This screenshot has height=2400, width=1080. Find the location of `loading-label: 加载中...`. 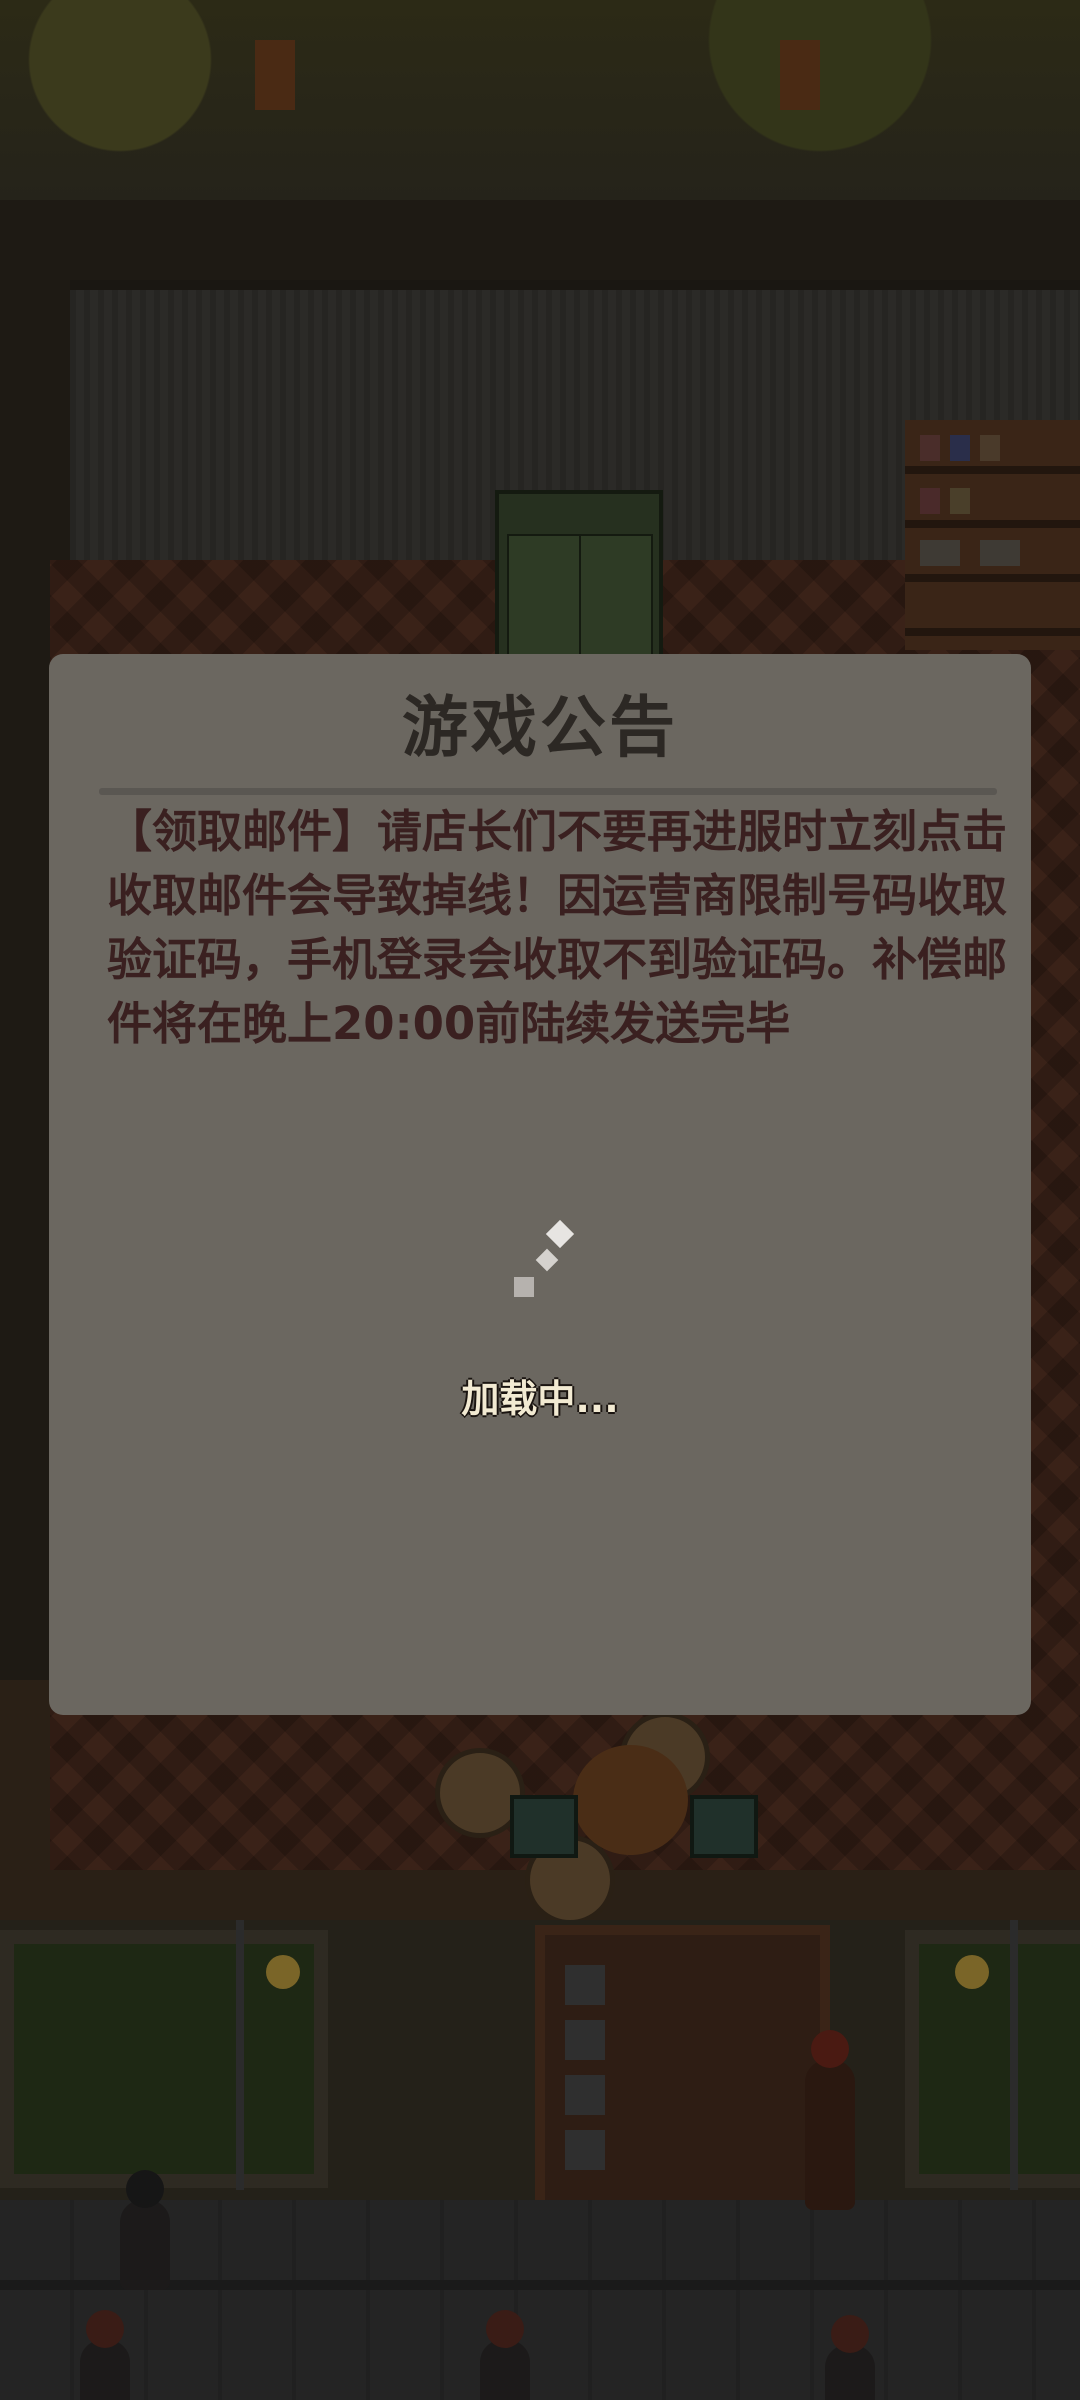

loading-label: 加载中... is located at coordinates (540, 1399).